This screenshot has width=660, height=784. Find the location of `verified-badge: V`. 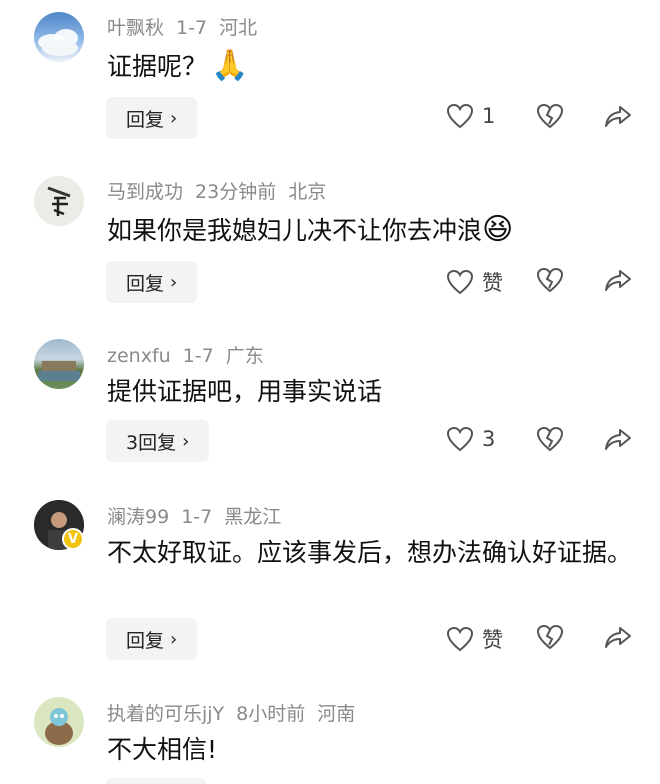

verified-badge: V is located at coordinates (73, 539).